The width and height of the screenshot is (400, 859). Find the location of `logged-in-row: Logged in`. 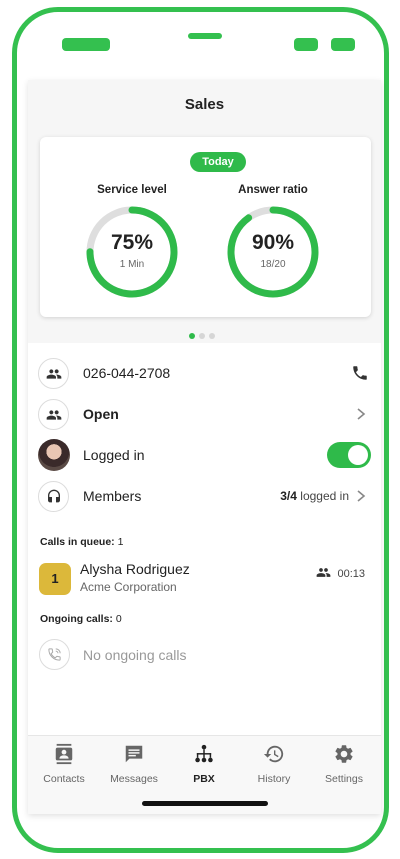

logged-in-row: Logged in is located at coordinates (204, 455).